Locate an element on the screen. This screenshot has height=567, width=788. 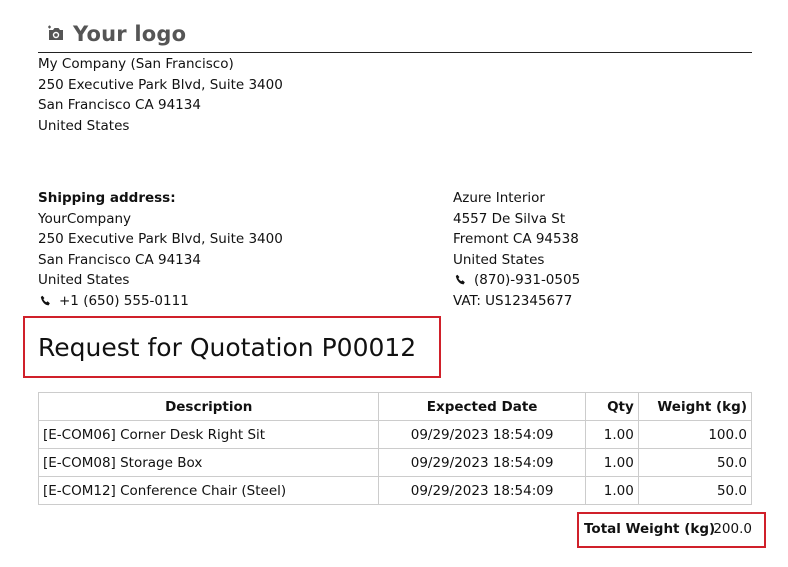
shipping-phone-row: +1 (650) 555-0111 is located at coordinates (160, 301).